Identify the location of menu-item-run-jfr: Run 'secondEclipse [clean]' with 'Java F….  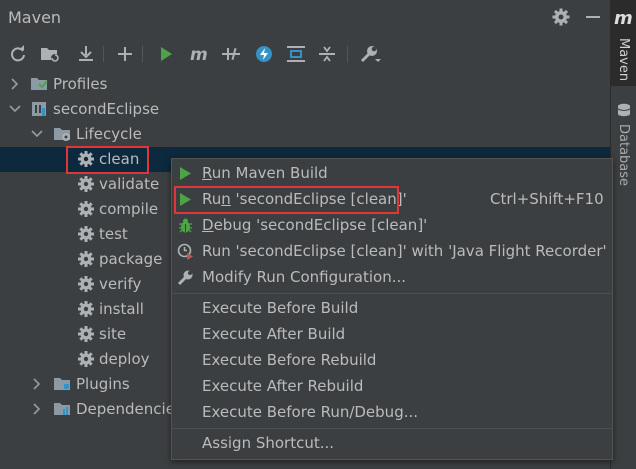
(392, 251).